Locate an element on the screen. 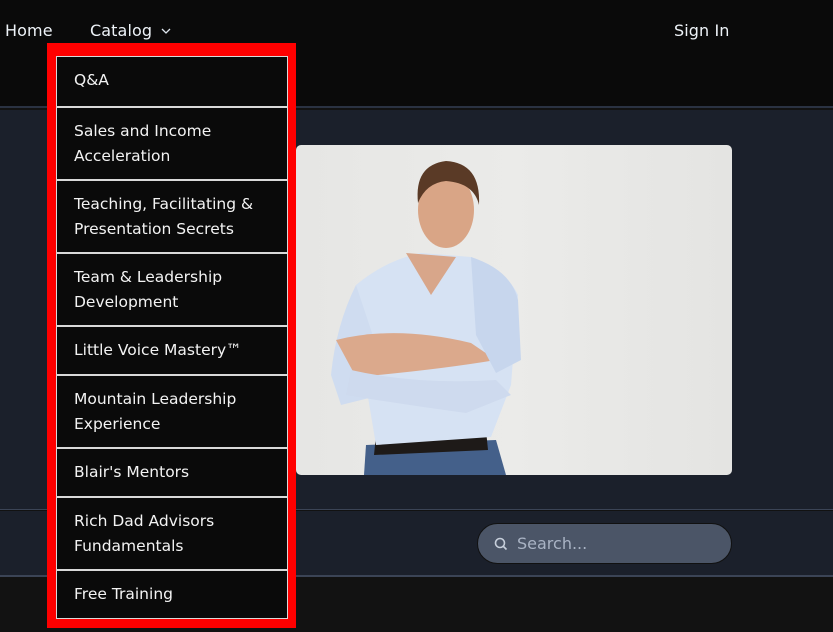 The height and width of the screenshot is (632, 833). search-icon is located at coordinates (501, 543).